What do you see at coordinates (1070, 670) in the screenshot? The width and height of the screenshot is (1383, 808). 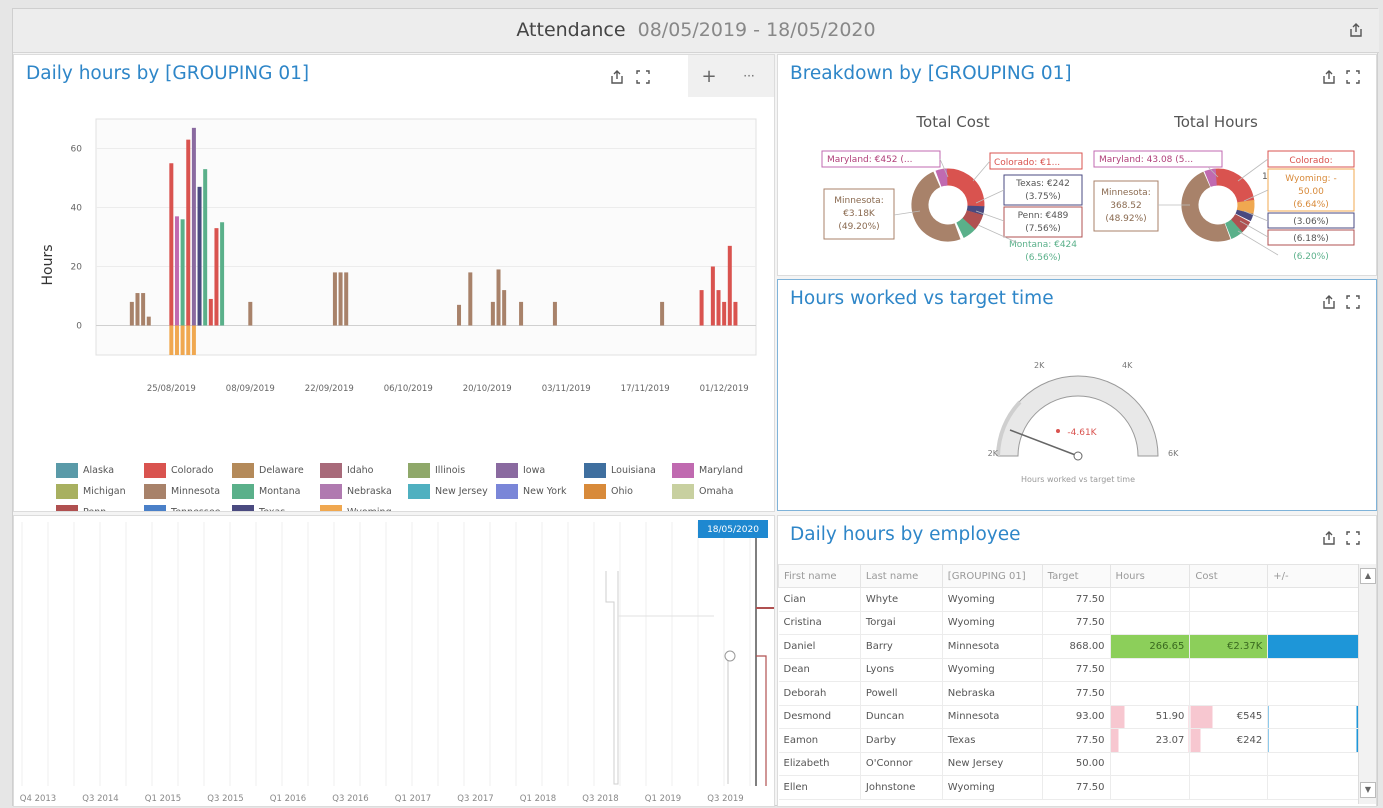 I see `table-row: Dean Lyons Wyoming 77.50` at bounding box center [1070, 670].